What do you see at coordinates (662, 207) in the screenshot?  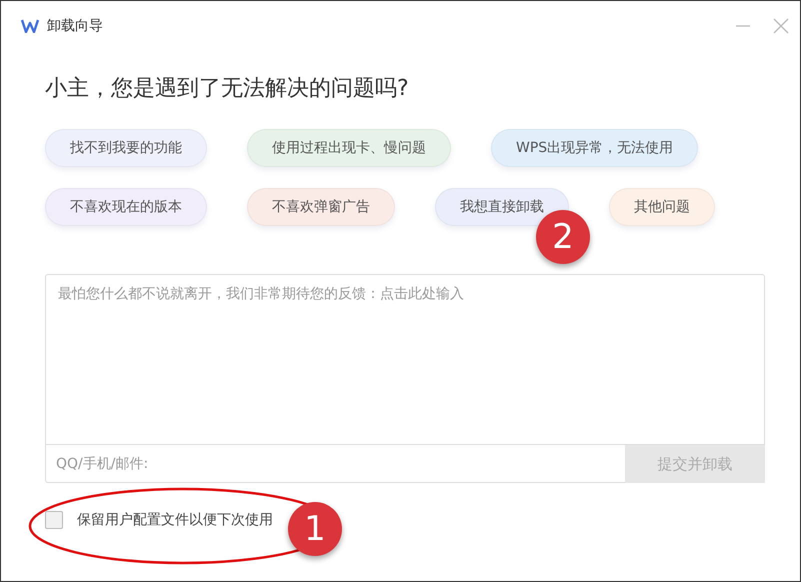 I see `reason-button: 其他问题` at bounding box center [662, 207].